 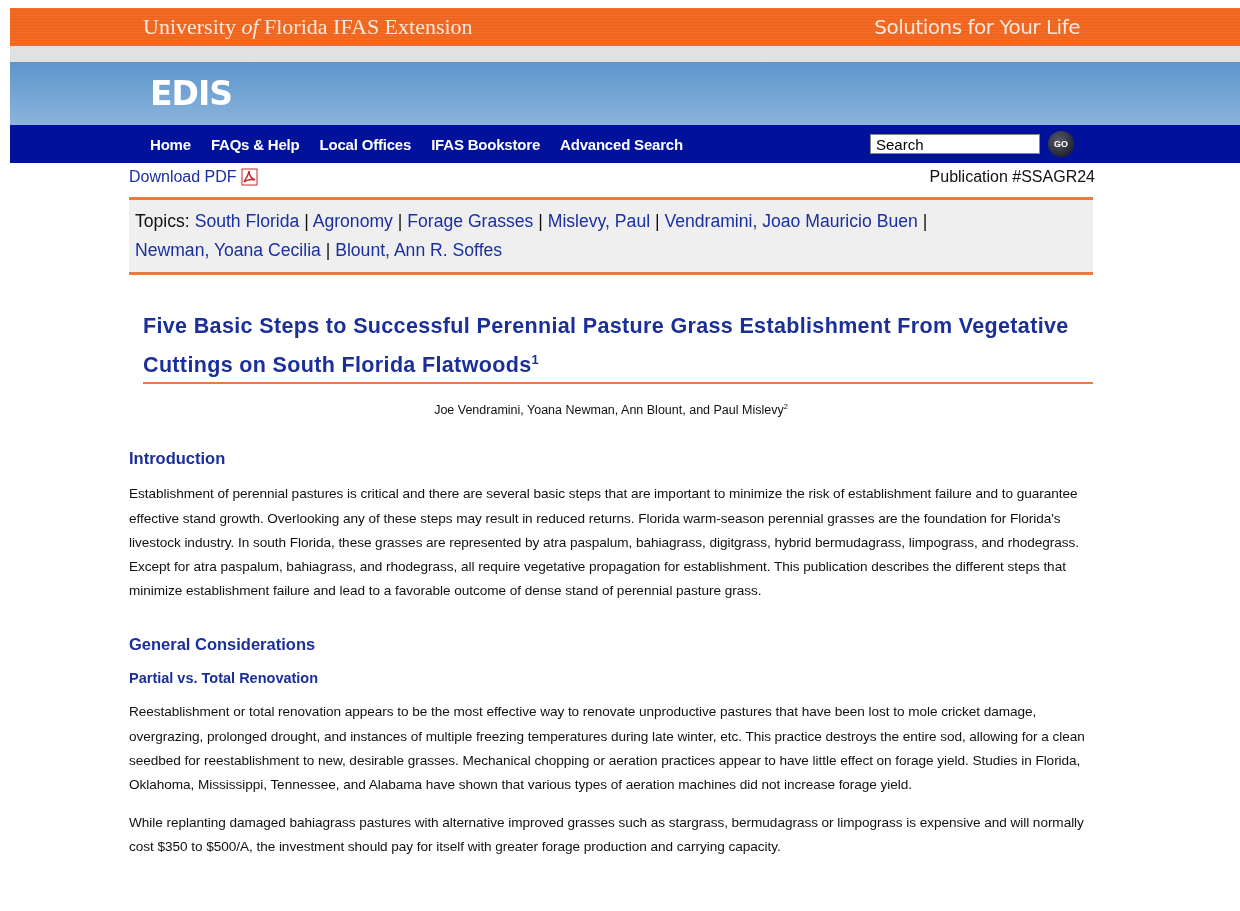 I want to click on nav-link: FAQs & Help, so click(x=255, y=144).